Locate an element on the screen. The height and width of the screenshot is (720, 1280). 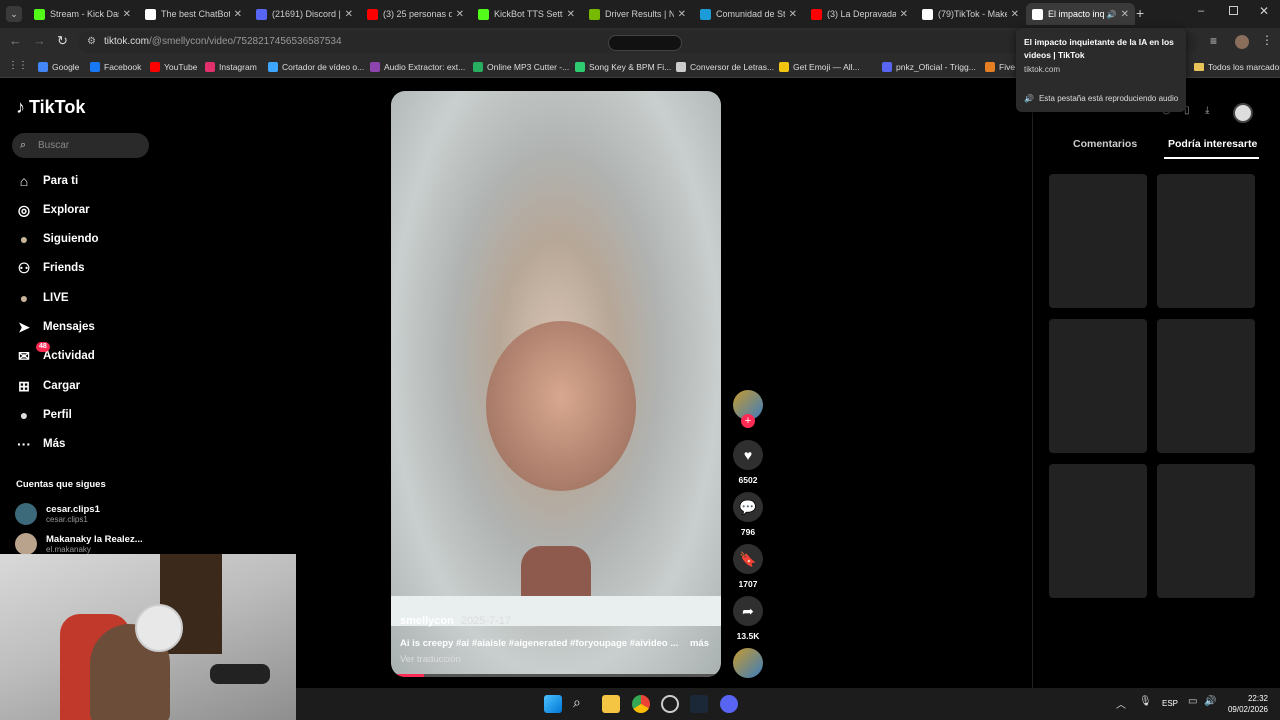
reading-list-icon: ≡ is located at coordinates (1213, 41).